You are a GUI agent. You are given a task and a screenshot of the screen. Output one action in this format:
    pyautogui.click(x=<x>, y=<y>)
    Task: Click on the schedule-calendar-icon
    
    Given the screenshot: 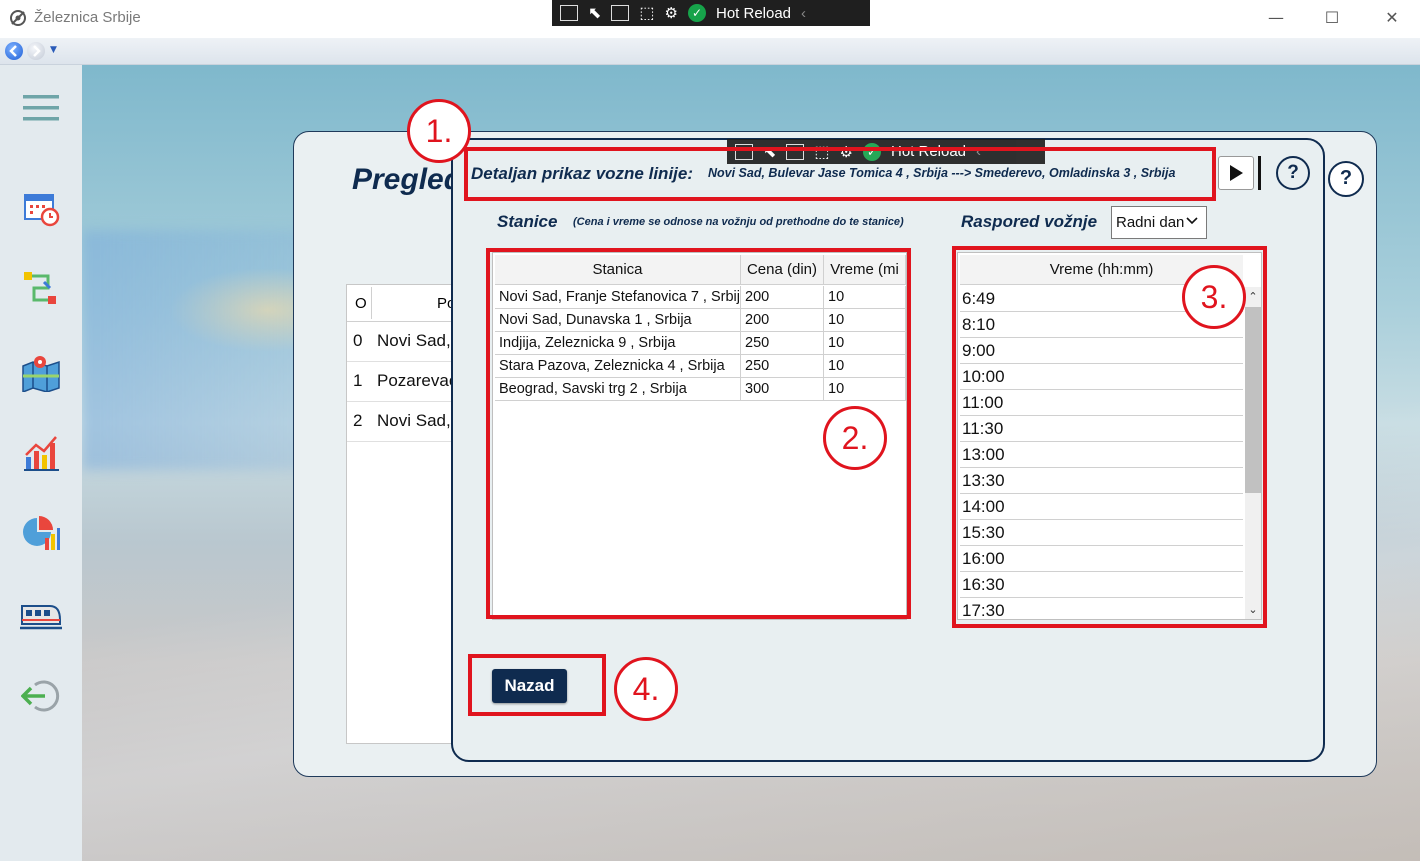 What is the action you would take?
    pyautogui.click(x=41, y=208)
    